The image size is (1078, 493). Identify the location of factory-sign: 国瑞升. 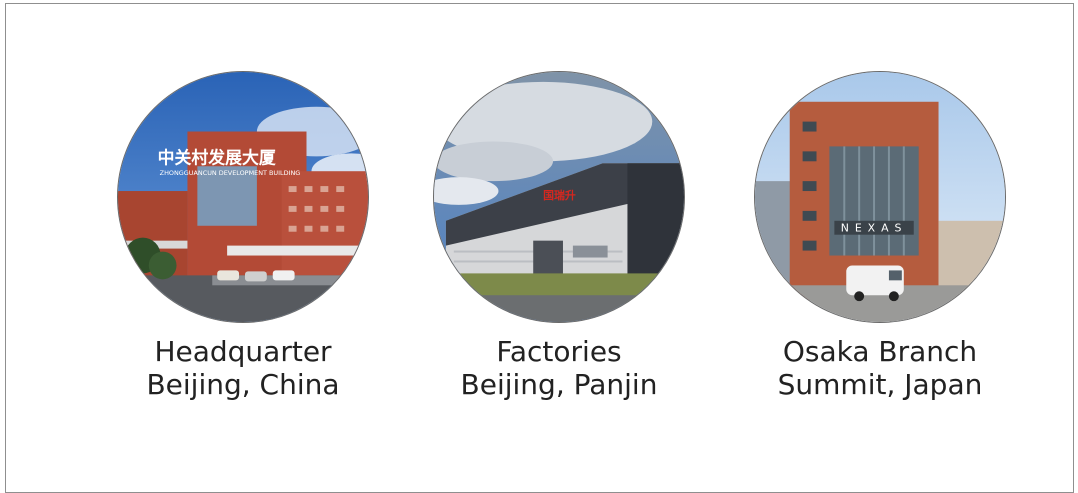
(559, 195).